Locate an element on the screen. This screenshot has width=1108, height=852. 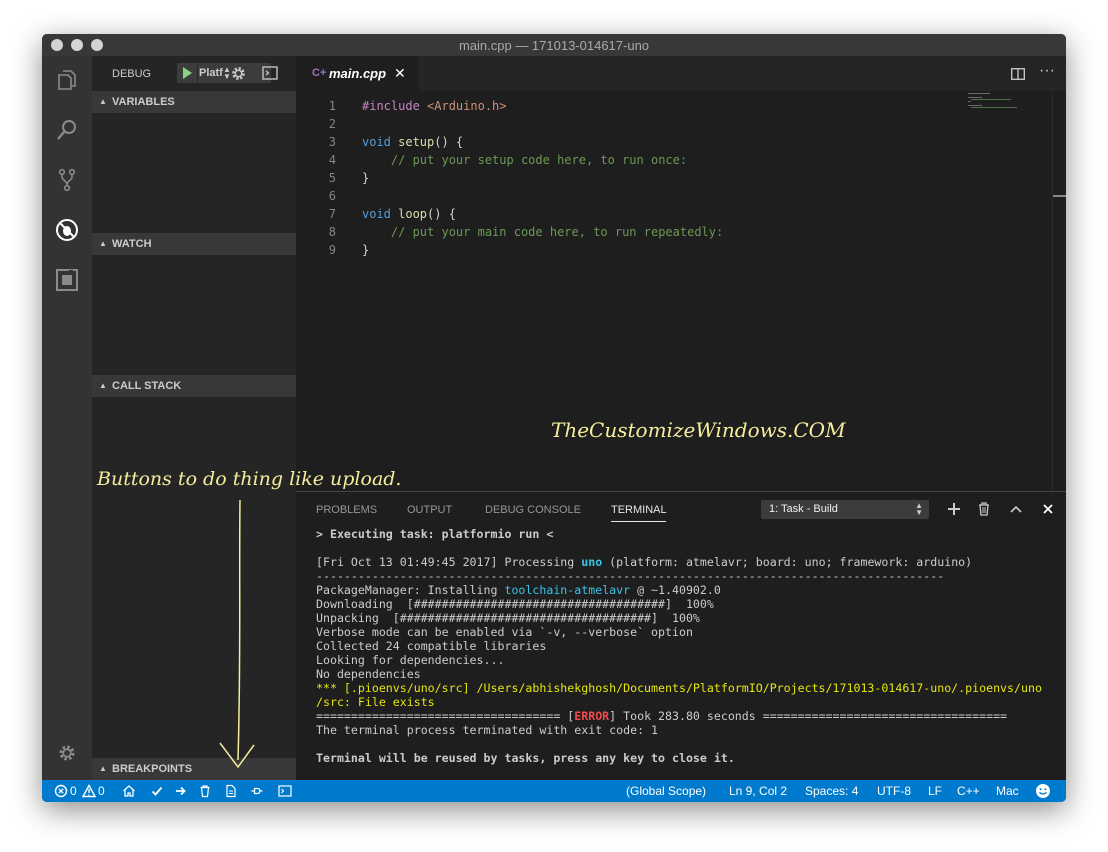
more-actions-icon: ··· is located at coordinates (1047, 71).